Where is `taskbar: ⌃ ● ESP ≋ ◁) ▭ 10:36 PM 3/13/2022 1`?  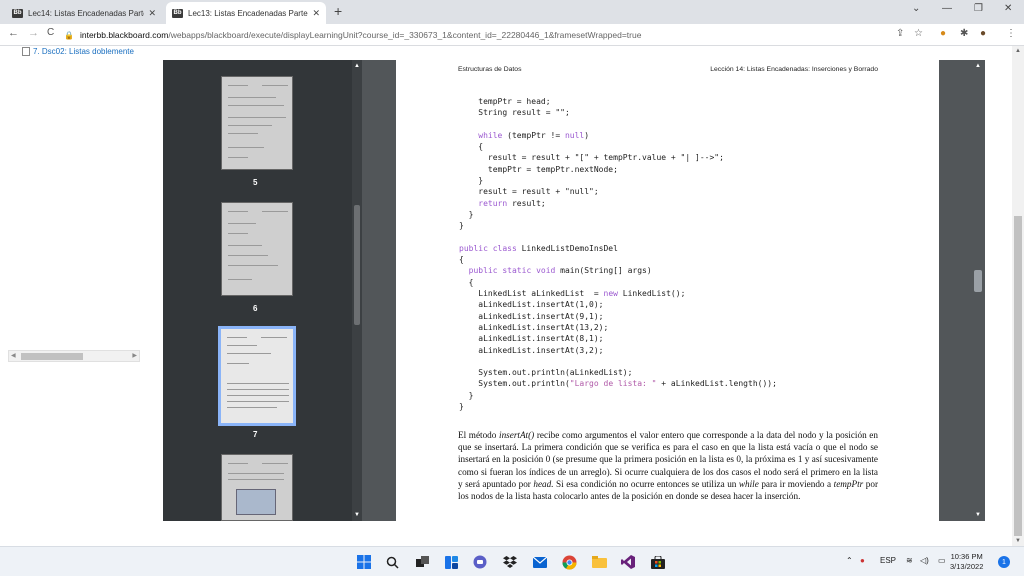 taskbar: ⌃ ● ESP ≋ ◁) ▭ 10:36 PM 3/13/2022 1 is located at coordinates (512, 561).